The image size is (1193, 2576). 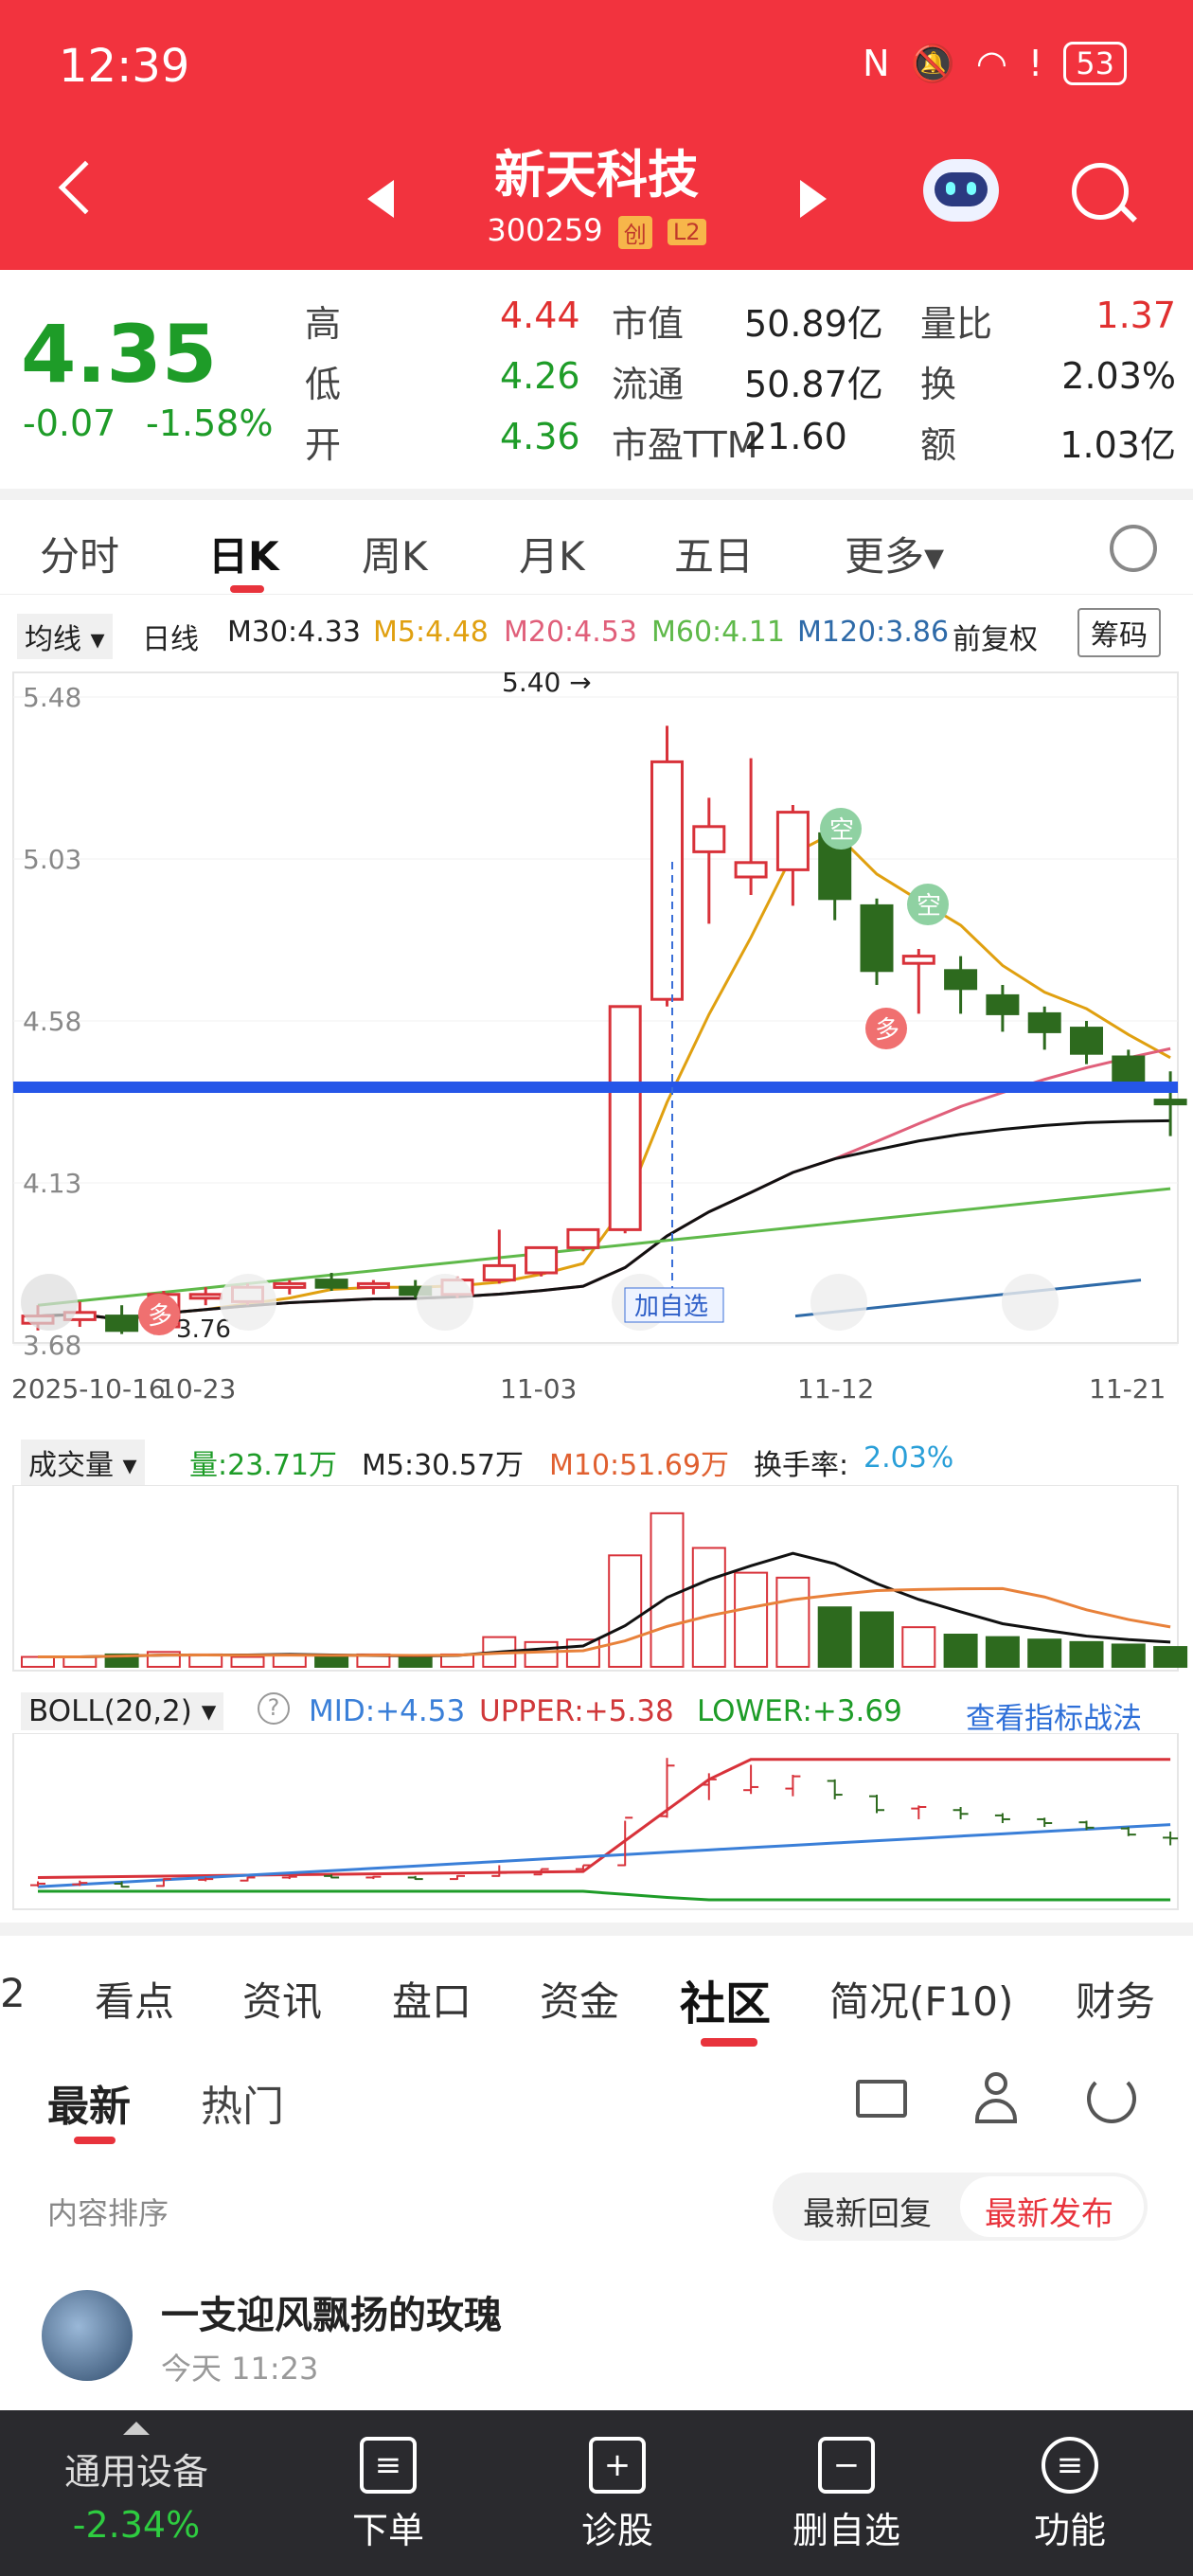 I want to click on status-time: 12:39, so click(x=124, y=66).